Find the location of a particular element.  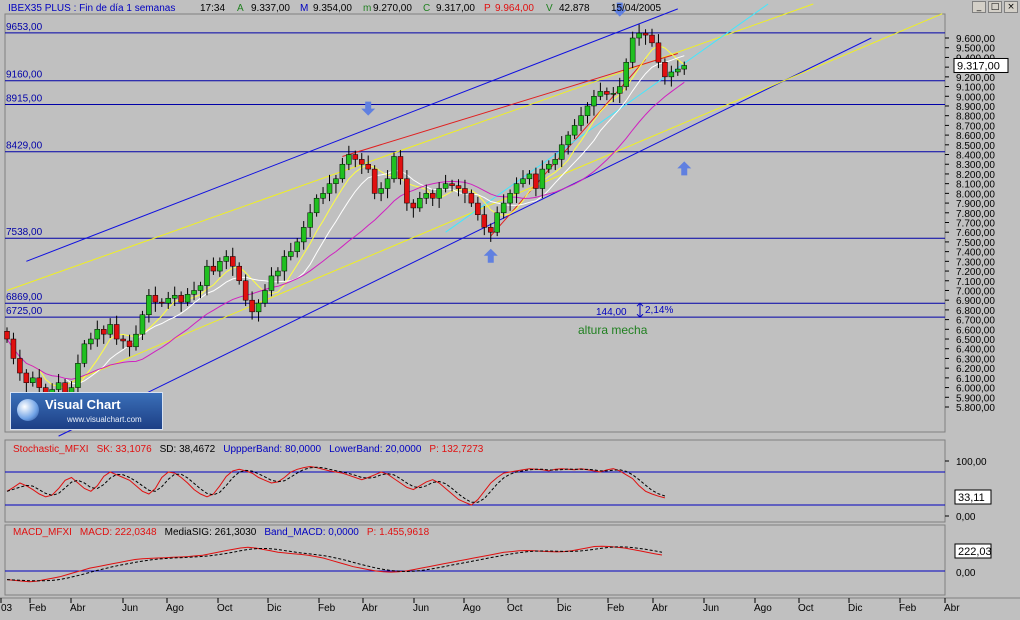

level-label: 7538,00 is located at coordinates (24, 232).